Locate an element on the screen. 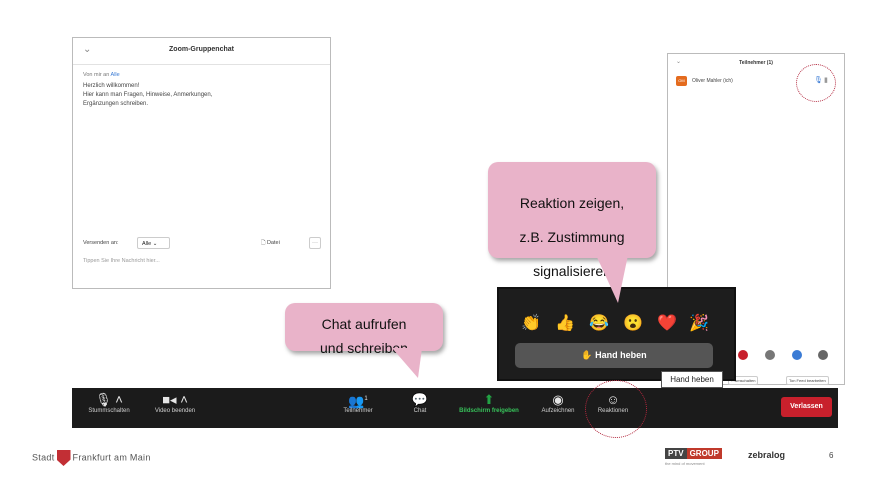 The image size is (870, 483). share-screen-button: ⬆ Bildschirm freigeben is located at coordinates (489, 408).